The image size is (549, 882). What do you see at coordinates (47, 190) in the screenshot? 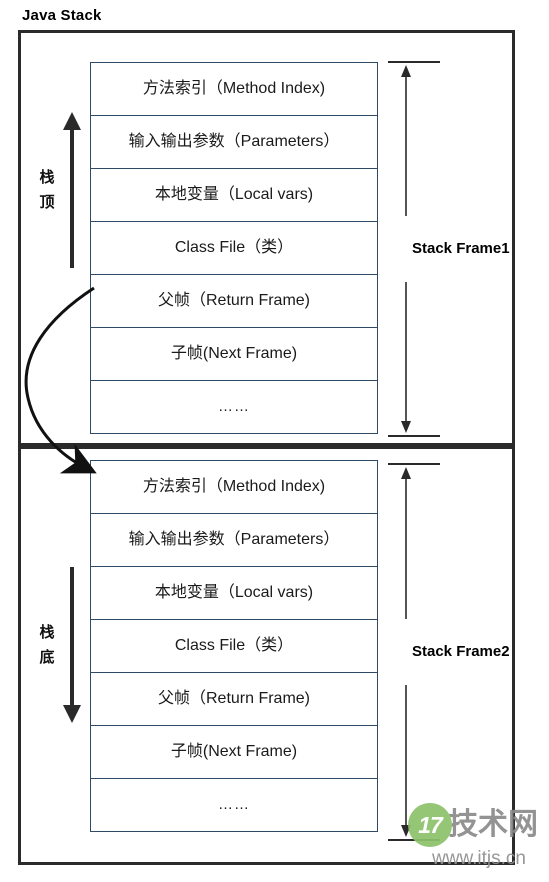
I see `stack-top-label: 栈顶` at bounding box center [47, 190].